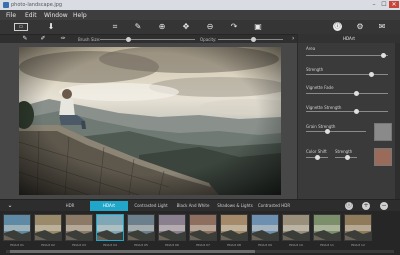  I want to click on toolbar: ▭ ⬇ ⌗ ✎ ⊕ ✥ ⊖ ↷ ▣ ⓘ ⚙ ✉, so click(200, 27).